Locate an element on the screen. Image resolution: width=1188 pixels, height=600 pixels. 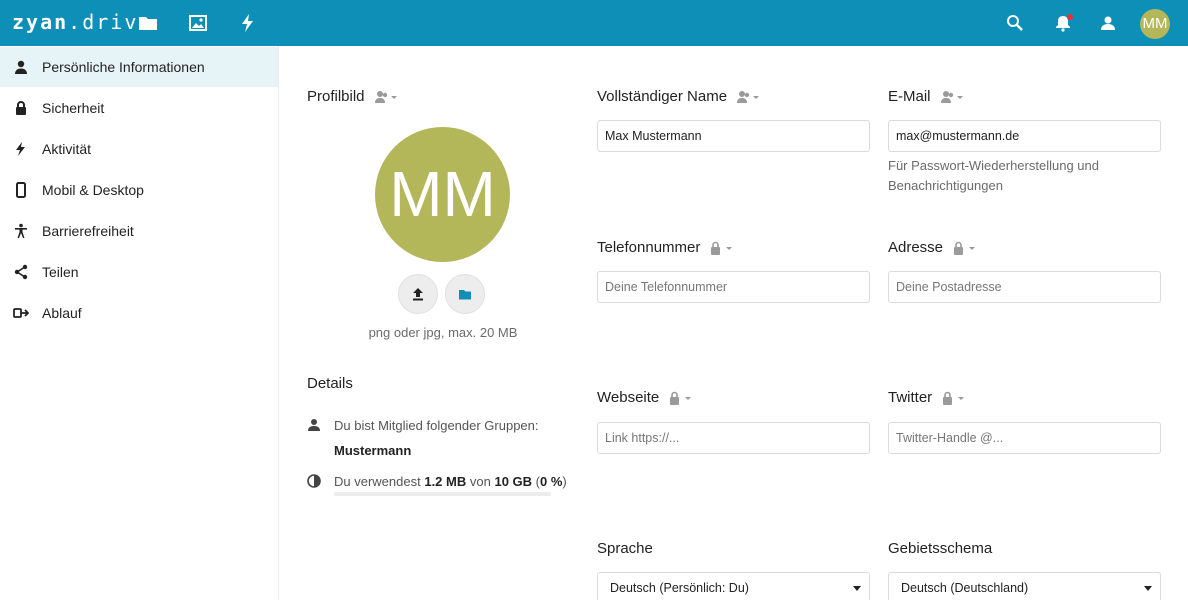
quota-progress-bar is located at coordinates (442, 494).